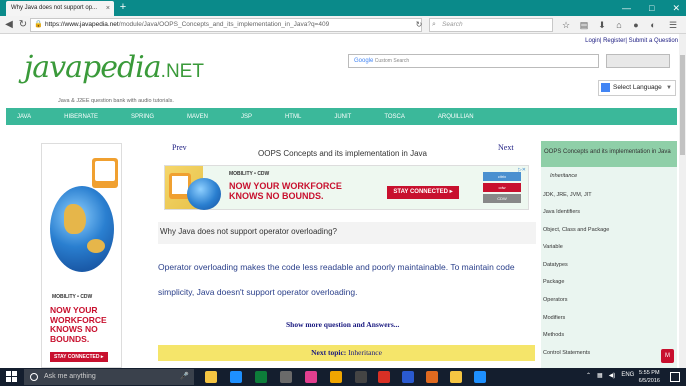  I want to click on sidebar-item: Object, Class and Package, so click(576, 230).